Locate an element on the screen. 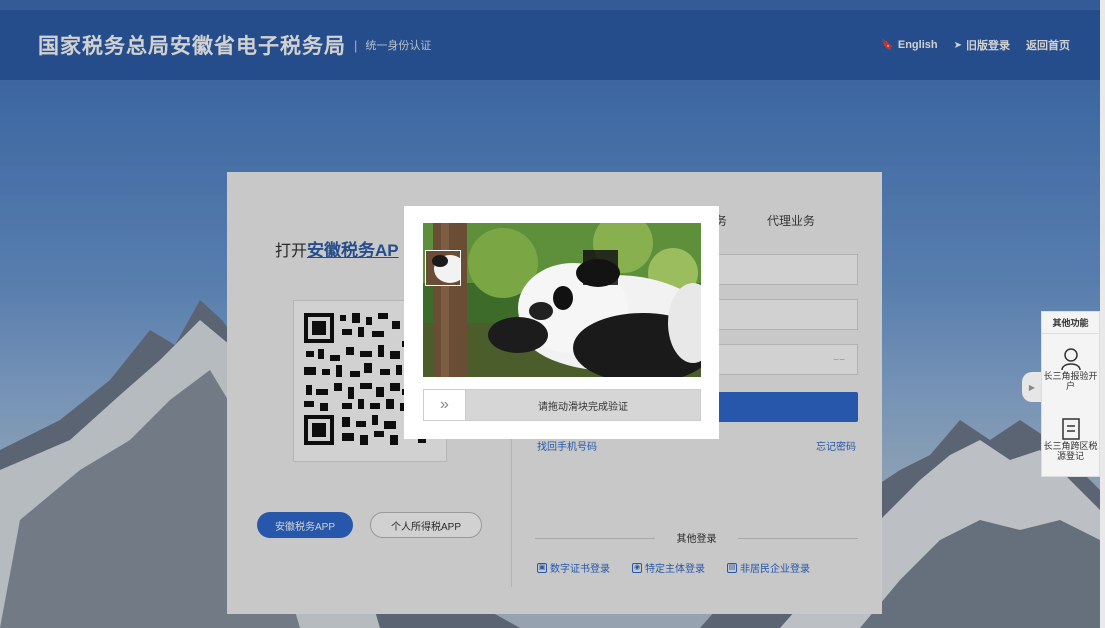  slider-hint: 请拖动滑块完成验证 is located at coordinates (583, 407).